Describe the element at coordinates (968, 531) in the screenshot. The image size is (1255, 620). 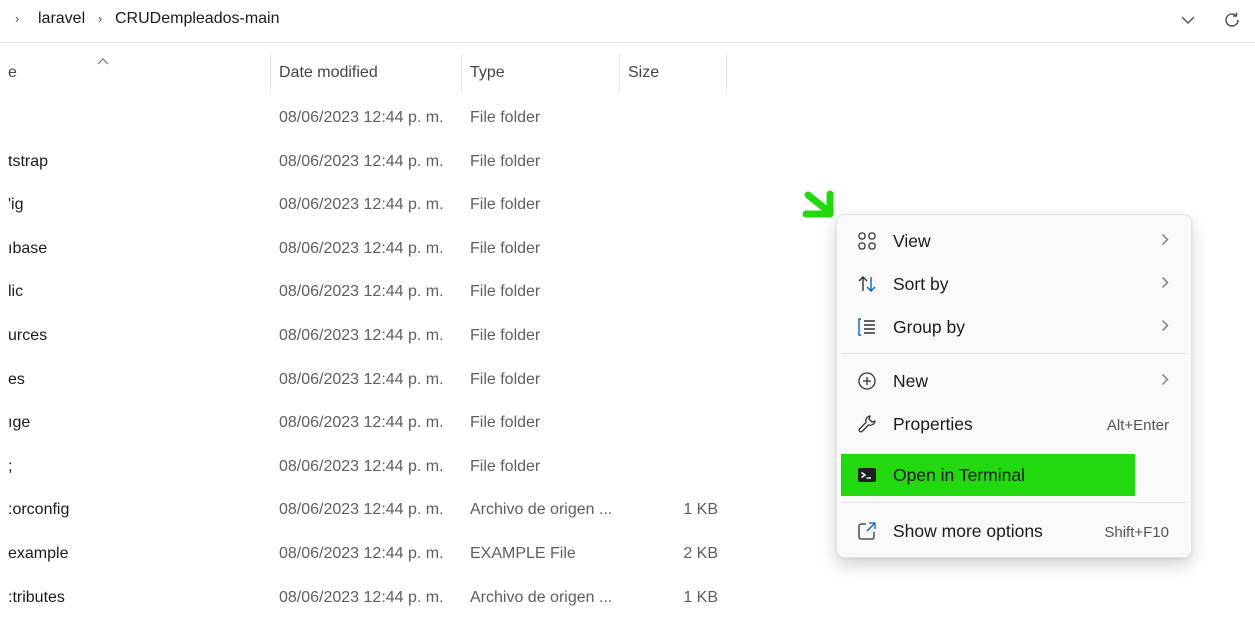
I see `menu-label-show-more-options: Show more options` at that location.